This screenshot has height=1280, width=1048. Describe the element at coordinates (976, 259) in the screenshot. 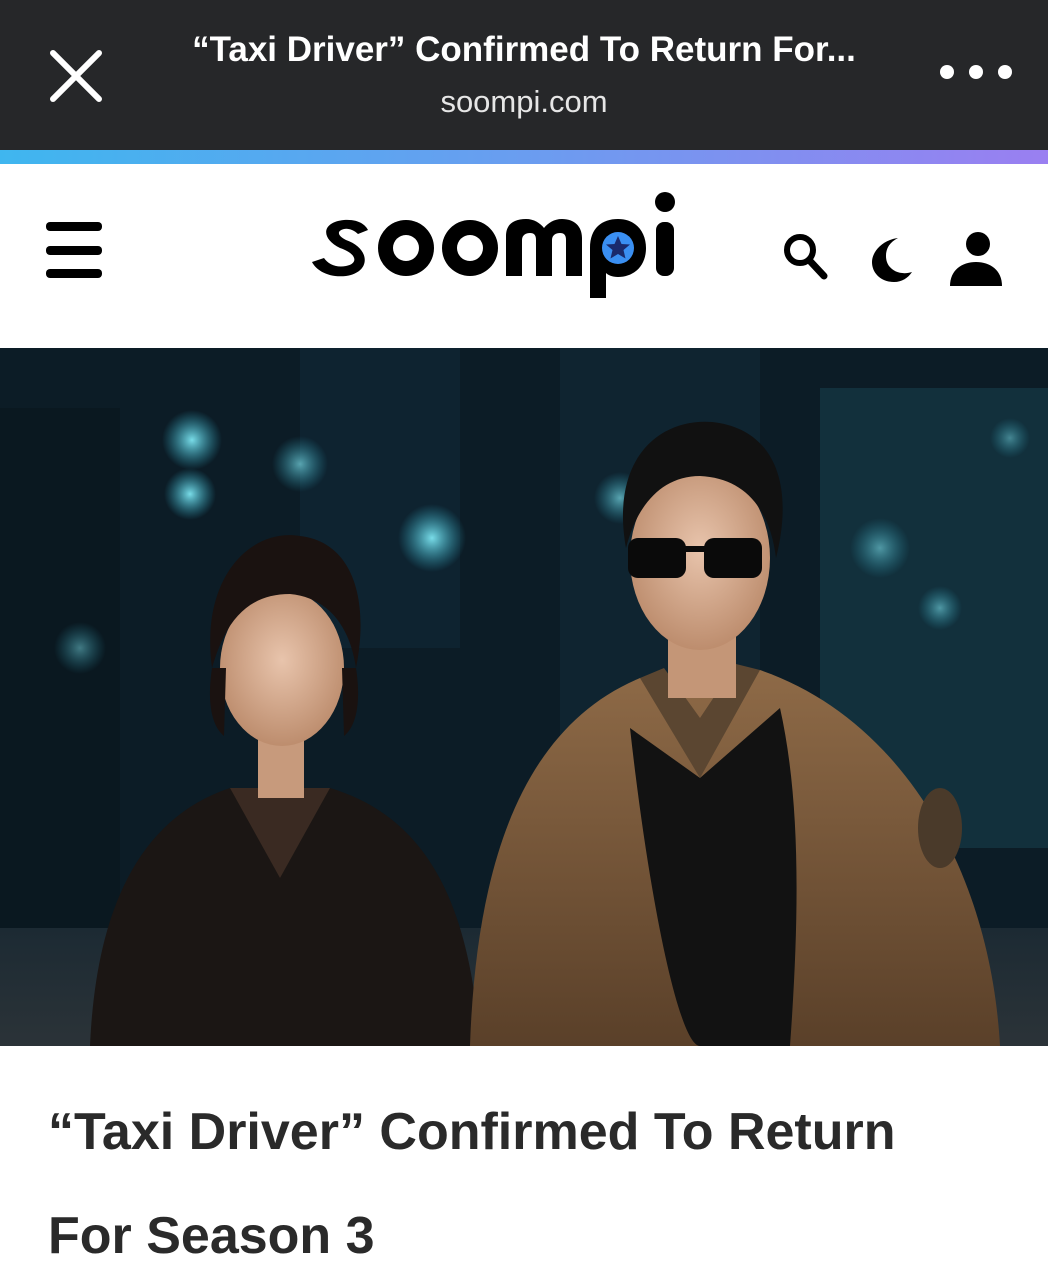

I see `user-icon` at that location.